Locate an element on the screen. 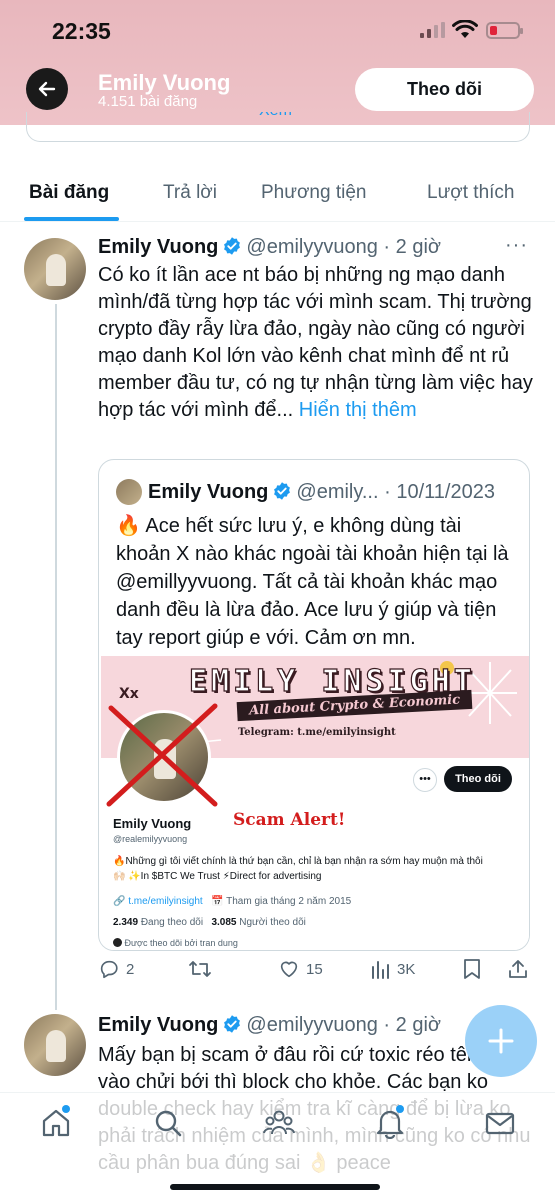 This screenshot has width=555, height=1200. home-indicator is located at coordinates (275, 1187).